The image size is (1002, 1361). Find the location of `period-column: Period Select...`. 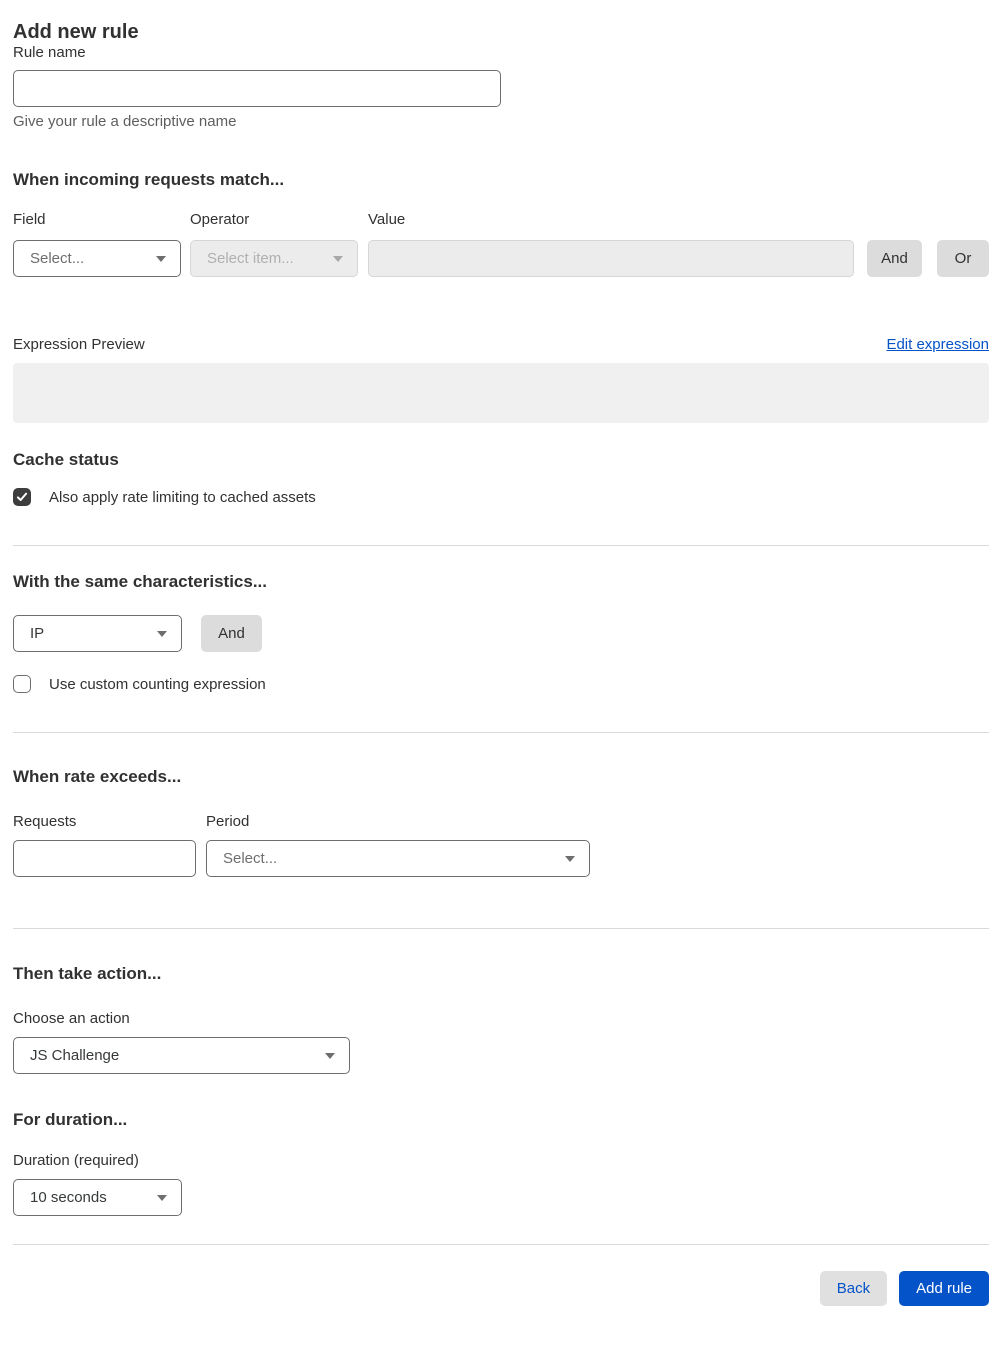

period-column: Period Select... is located at coordinates (398, 845).